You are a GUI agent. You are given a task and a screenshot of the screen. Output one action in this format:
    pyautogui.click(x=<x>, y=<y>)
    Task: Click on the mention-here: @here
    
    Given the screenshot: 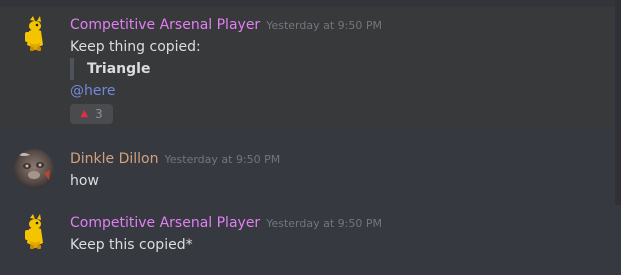 What is the action you would take?
    pyautogui.click(x=93, y=91)
    